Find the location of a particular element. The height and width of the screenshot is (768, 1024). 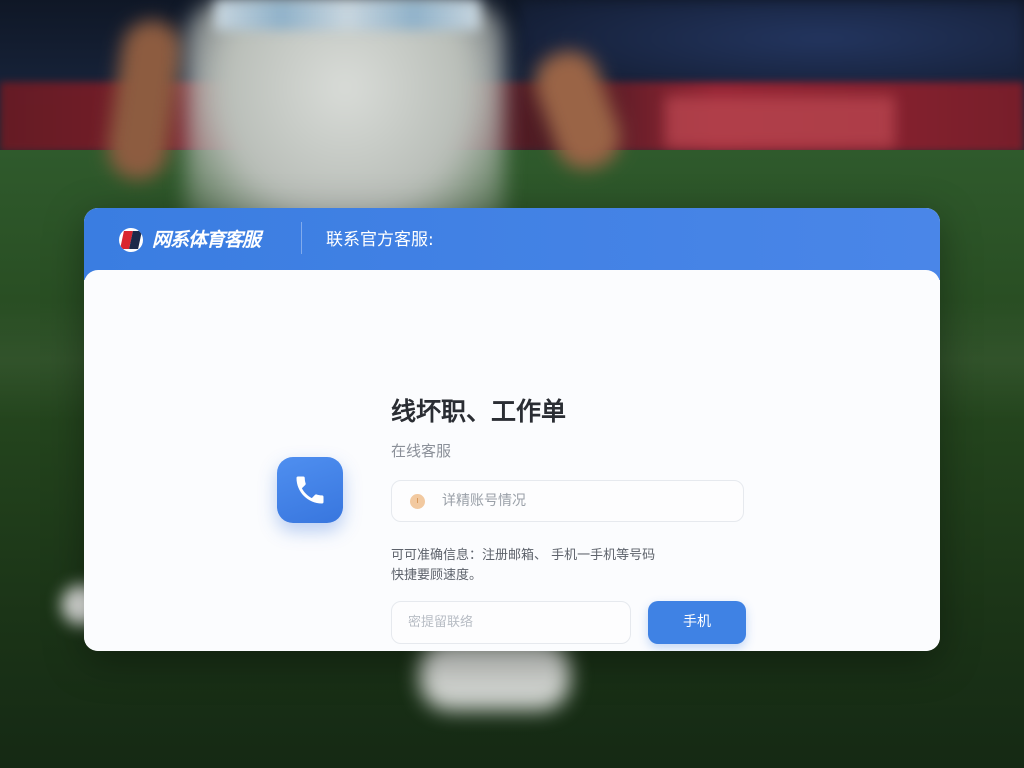

page-subtitle: 在线客服 is located at coordinates (421, 451).